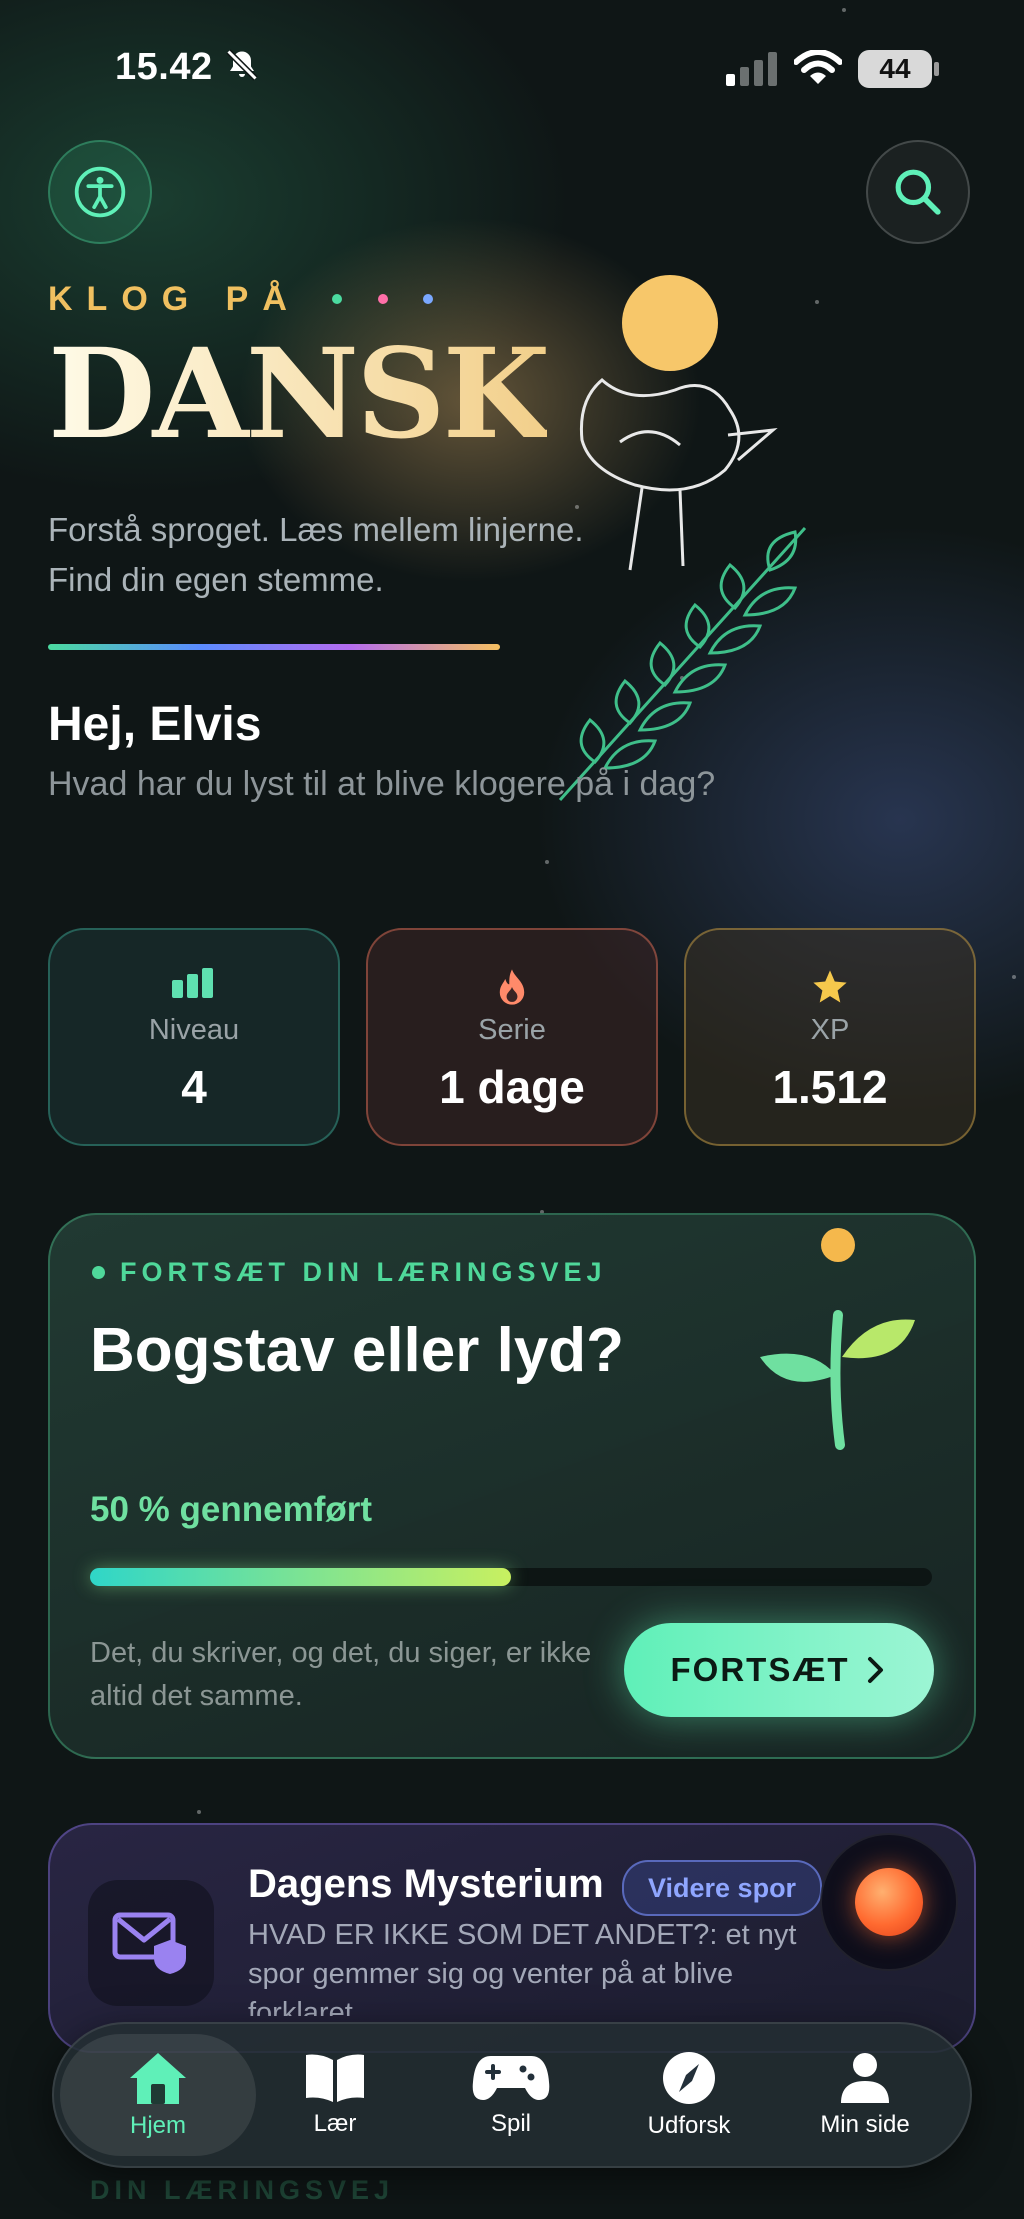  Describe the element at coordinates (158, 2078) in the screenshot. I see `home-icon` at that location.